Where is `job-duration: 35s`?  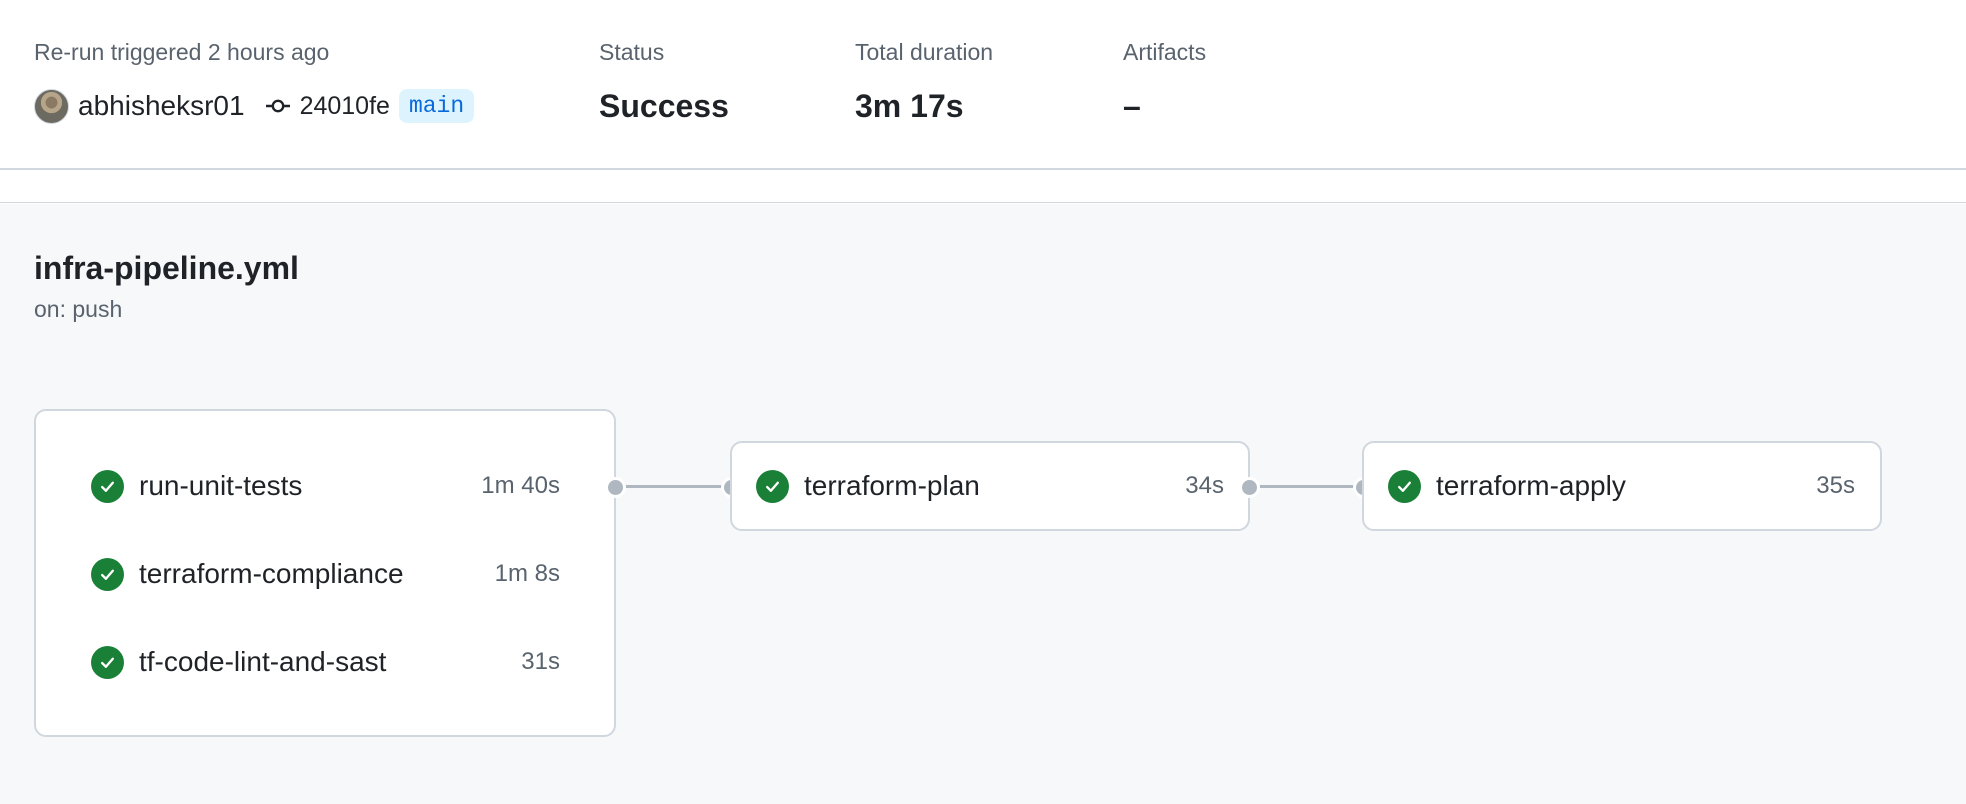
job-duration: 35s is located at coordinates (1835, 485).